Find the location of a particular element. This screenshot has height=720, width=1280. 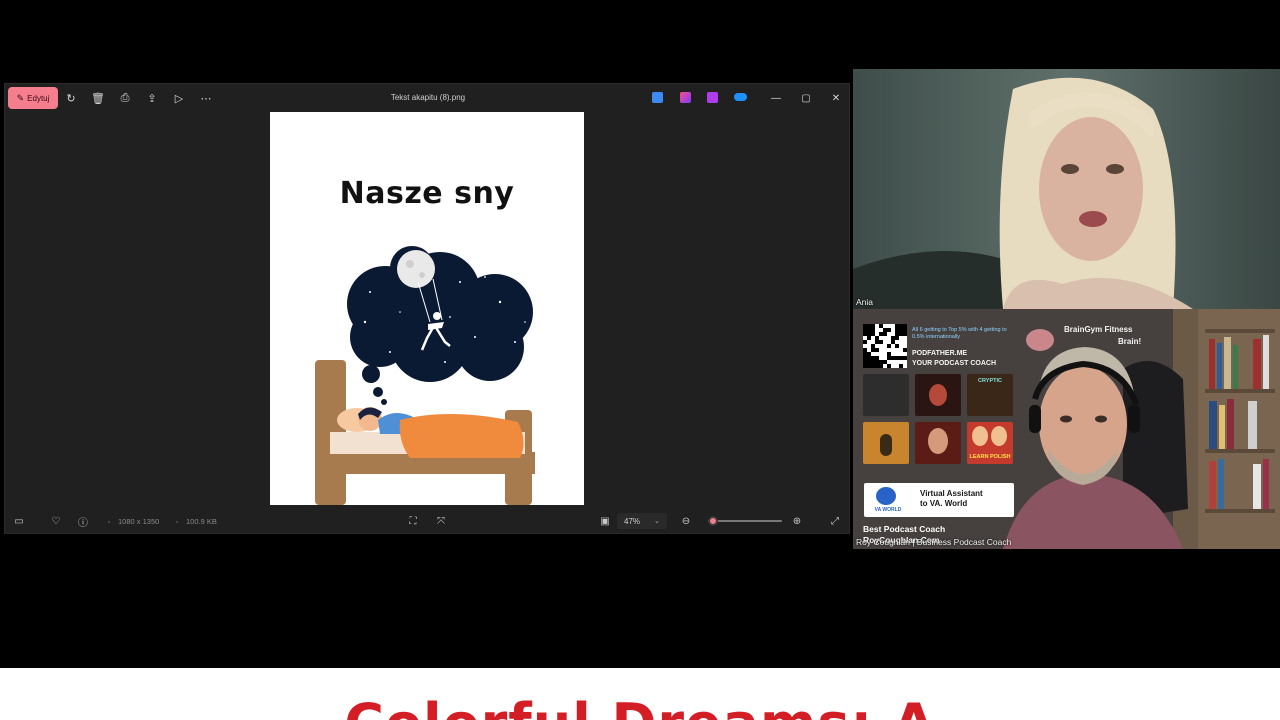

minimize-icon: — is located at coordinates (776, 98).